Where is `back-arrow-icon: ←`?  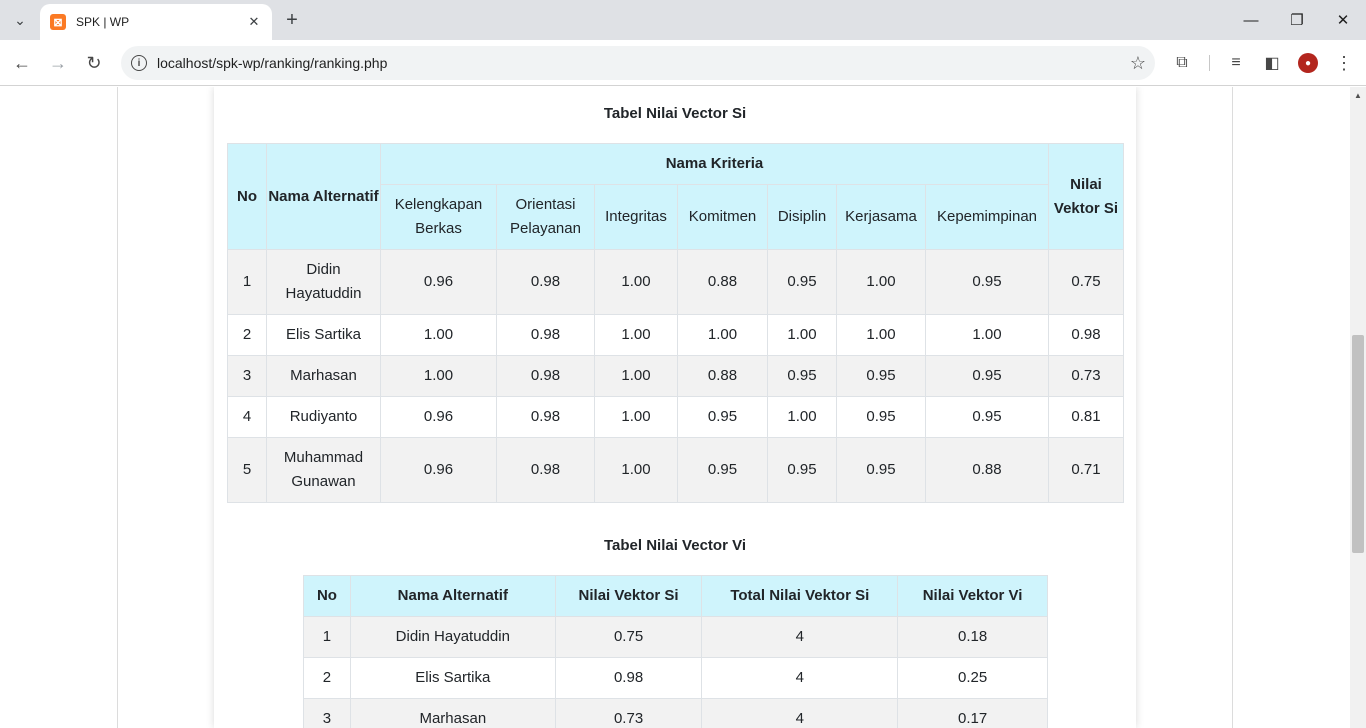 back-arrow-icon: ← is located at coordinates (22, 63).